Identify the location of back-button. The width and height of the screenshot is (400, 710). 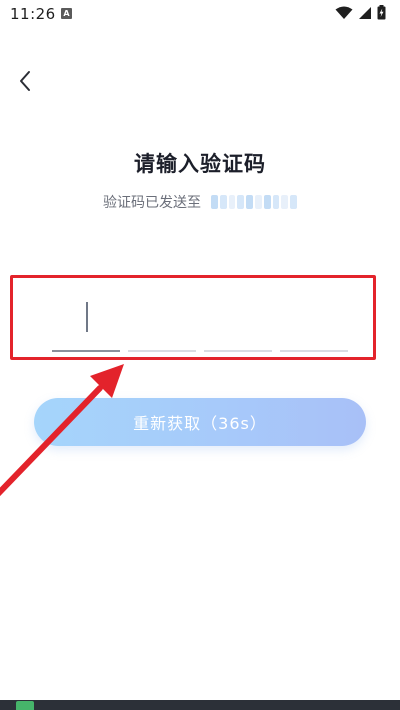
(25, 81).